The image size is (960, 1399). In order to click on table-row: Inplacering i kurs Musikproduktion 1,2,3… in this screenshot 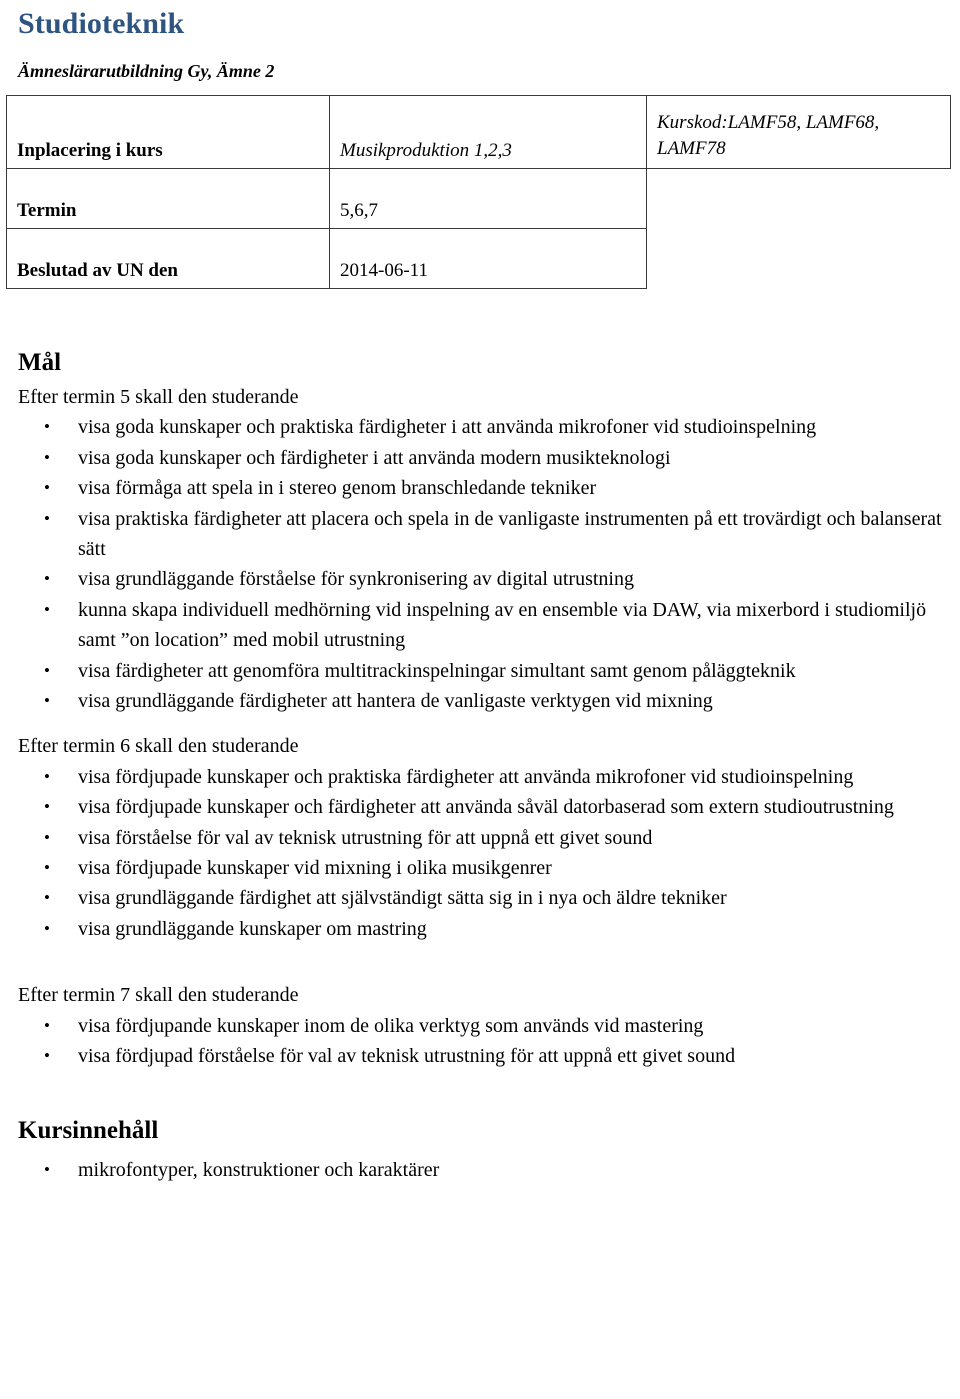, I will do `click(478, 132)`.